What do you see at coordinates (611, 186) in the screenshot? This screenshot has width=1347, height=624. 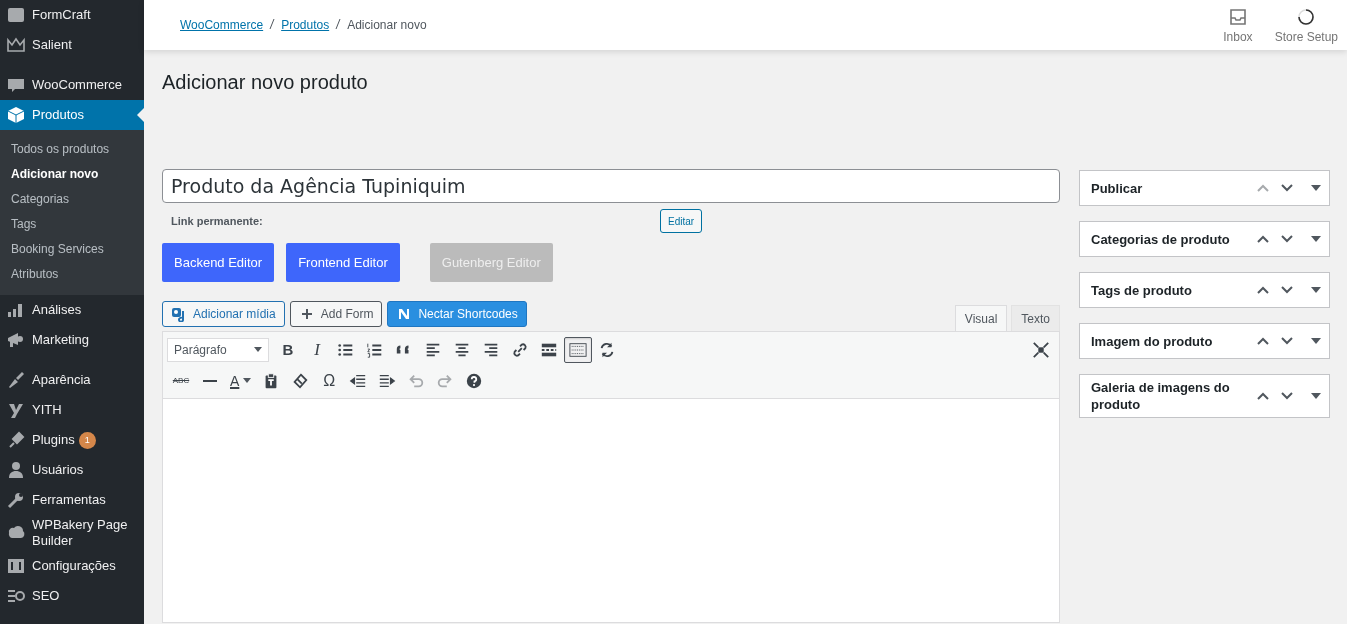 I see `title-field: Produto da Agência Tupiniquim` at bounding box center [611, 186].